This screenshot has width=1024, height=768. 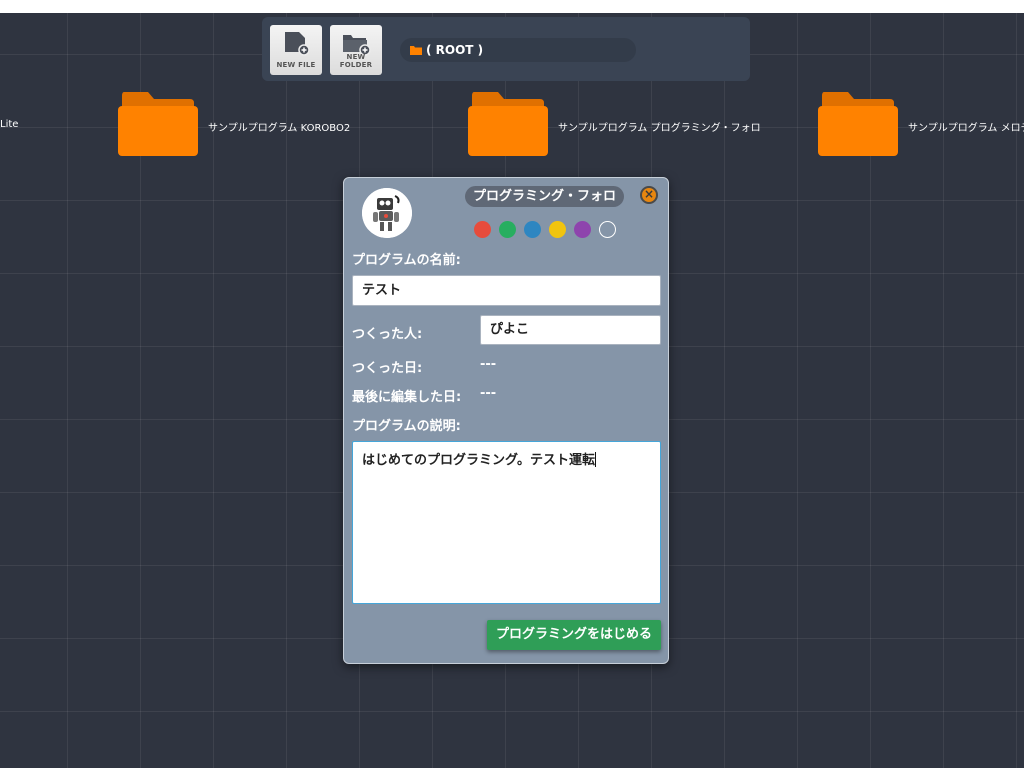 What do you see at coordinates (557, 229) in the screenshot?
I see `color-swatch-yellow` at bounding box center [557, 229].